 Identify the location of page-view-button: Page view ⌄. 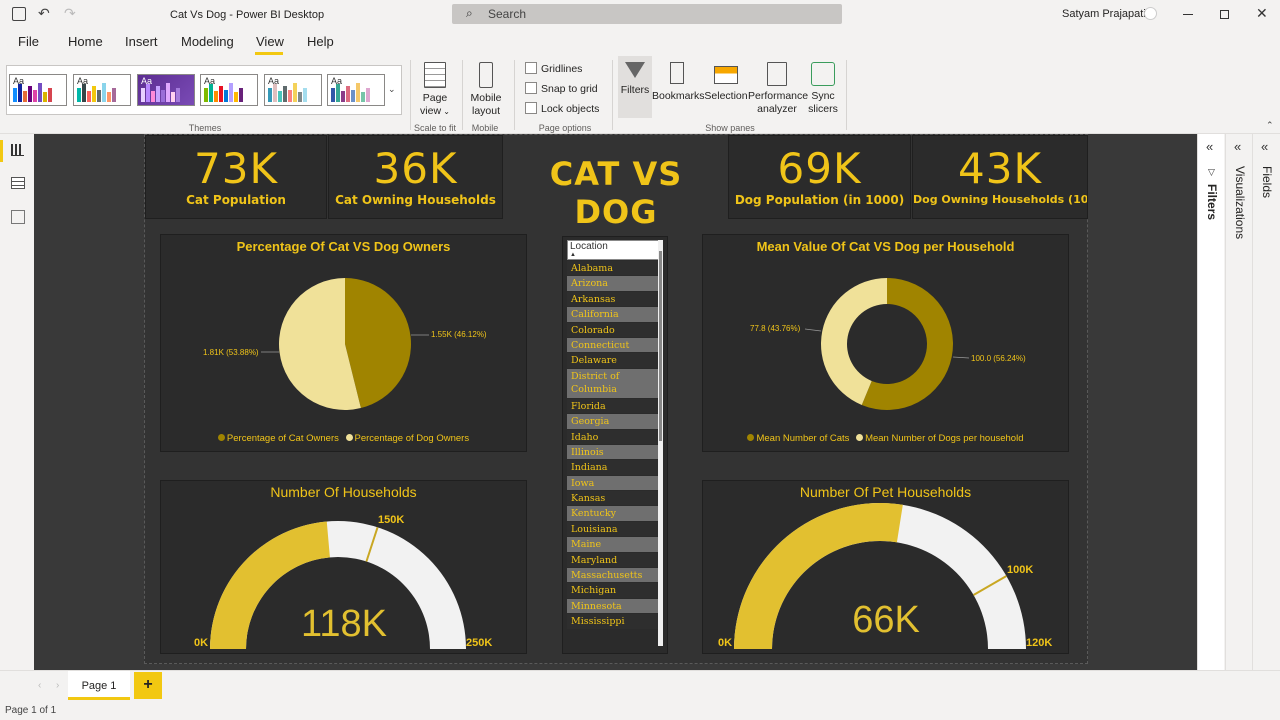
(435, 89).